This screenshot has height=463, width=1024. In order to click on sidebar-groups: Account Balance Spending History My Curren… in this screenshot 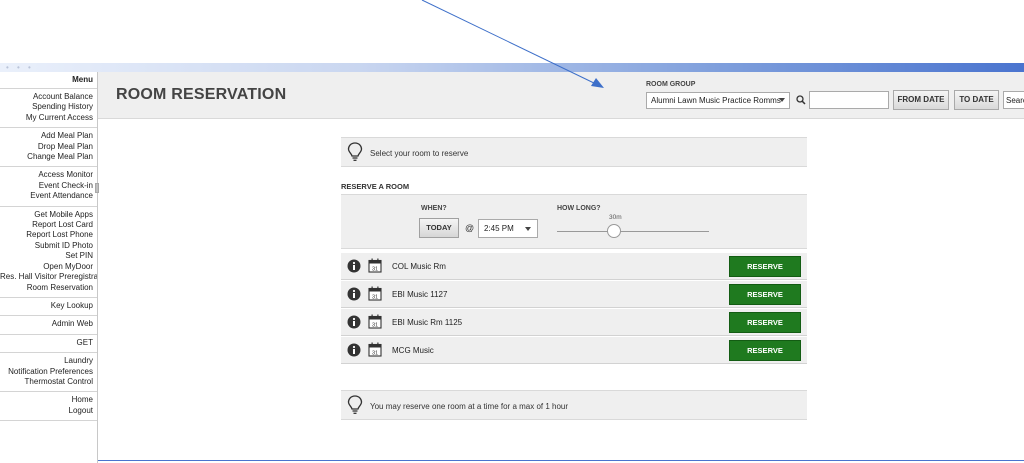, I will do `click(48, 255)`.